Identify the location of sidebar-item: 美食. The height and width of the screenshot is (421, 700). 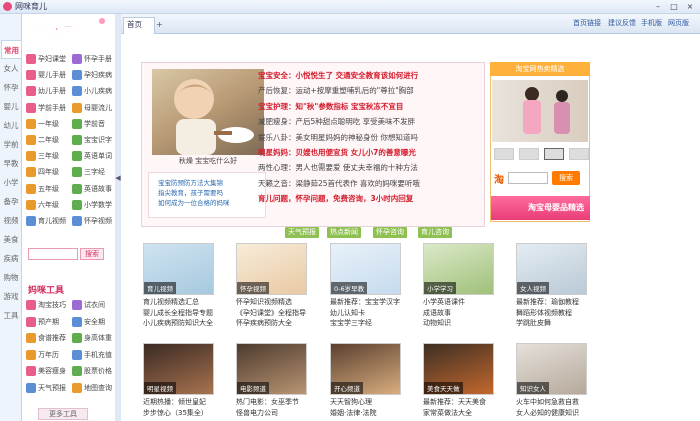
(11, 239).